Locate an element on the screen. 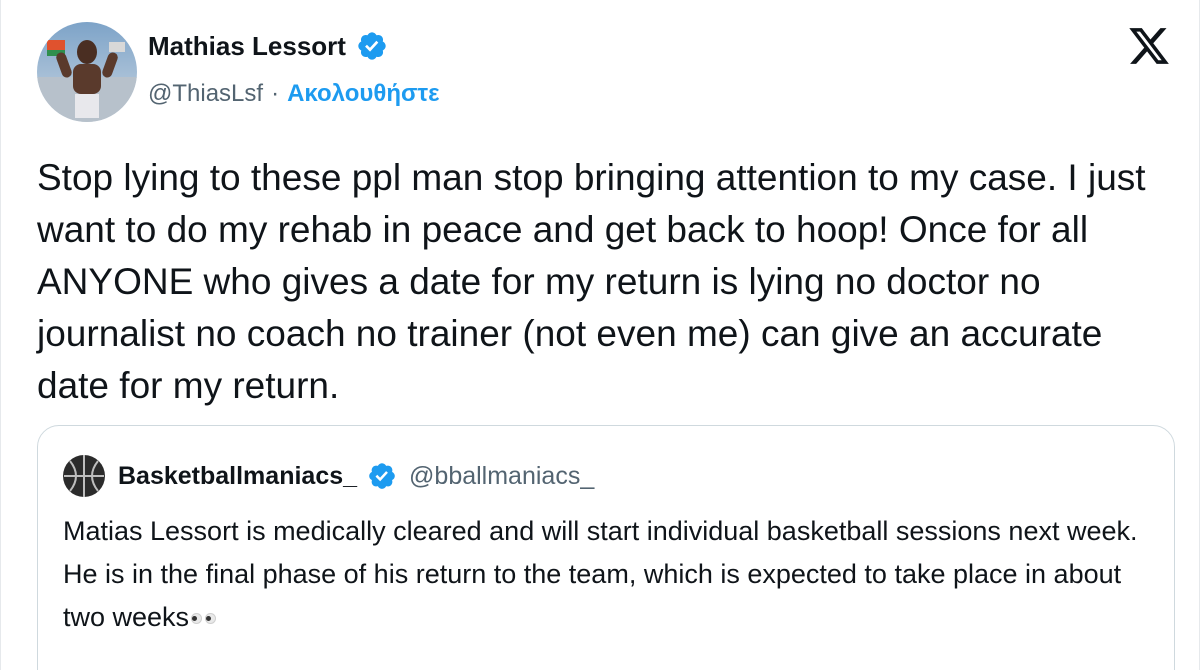 Image resolution: width=1200 pixels, height=670 pixels. quoted-author-handle: @bballmaniacs_ is located at coordinates (502, 475).